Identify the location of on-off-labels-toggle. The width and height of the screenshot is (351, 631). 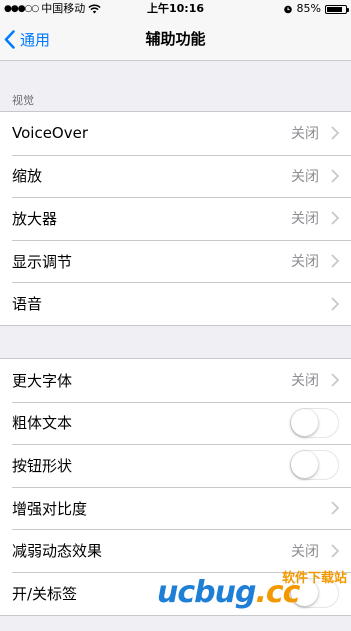
(314, 593).